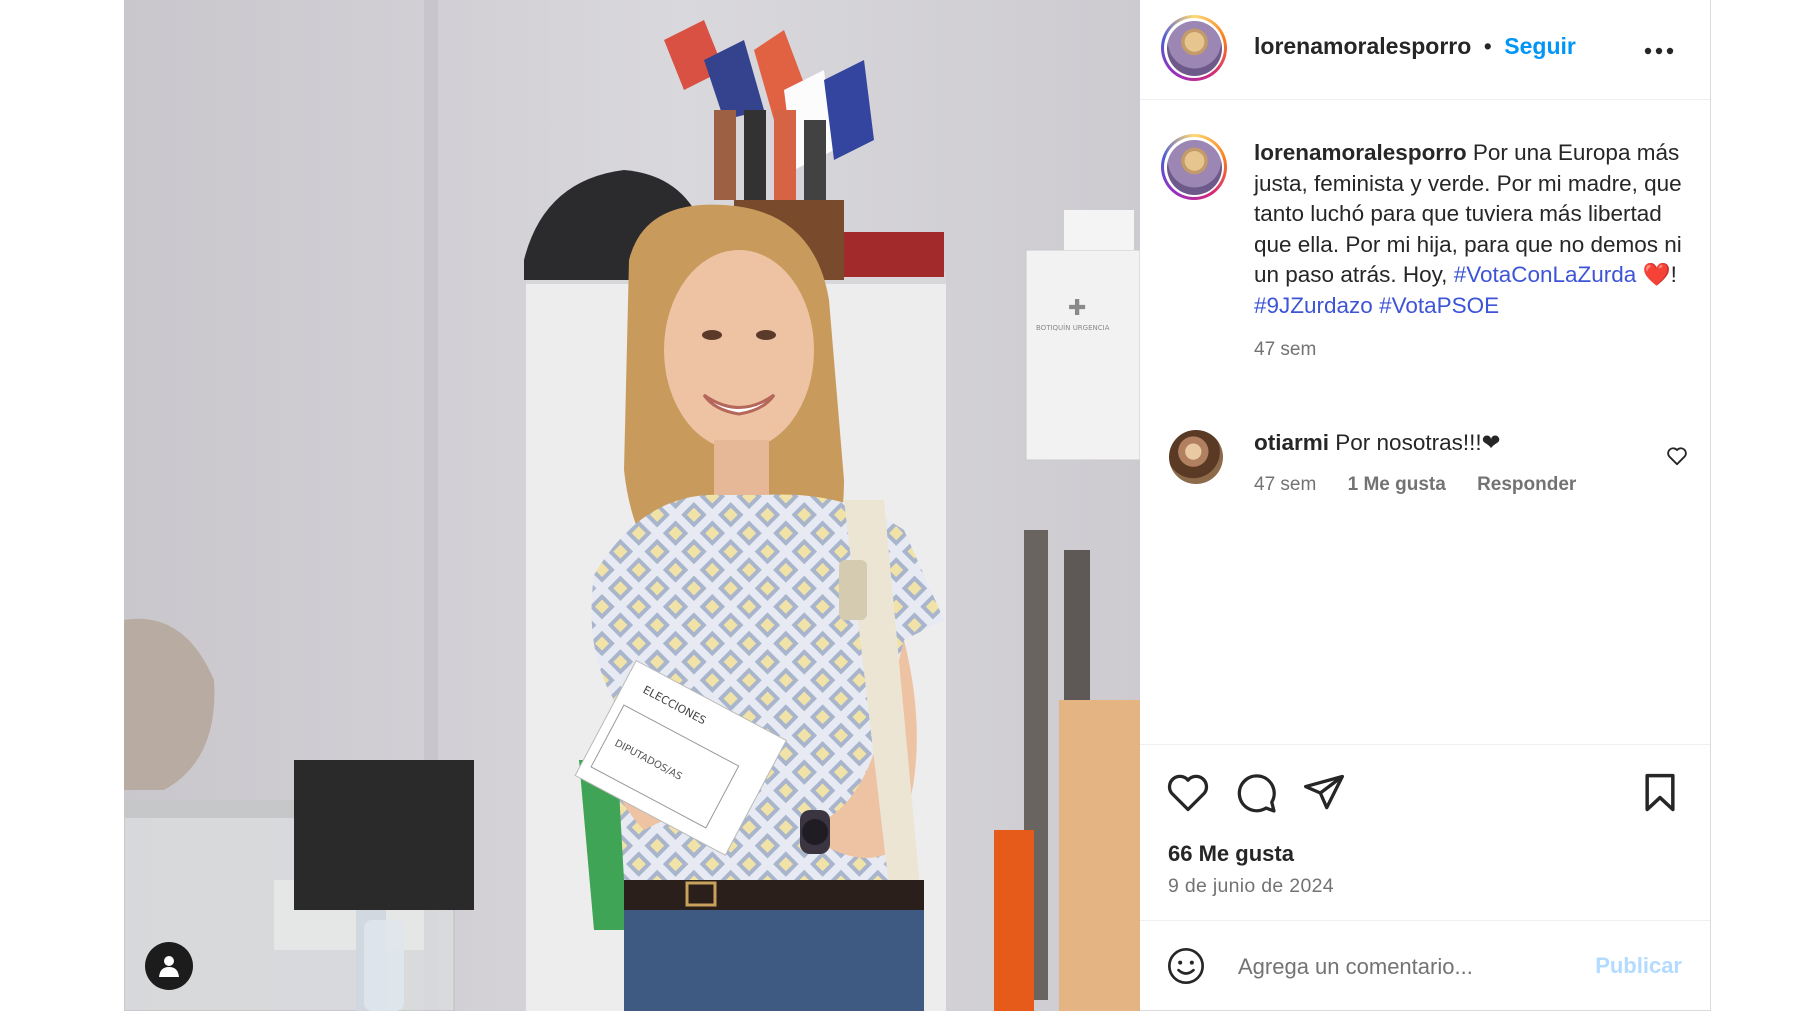  I want to click on post-header: lorenamoralesporro • Seguir, so click(1425, 50).